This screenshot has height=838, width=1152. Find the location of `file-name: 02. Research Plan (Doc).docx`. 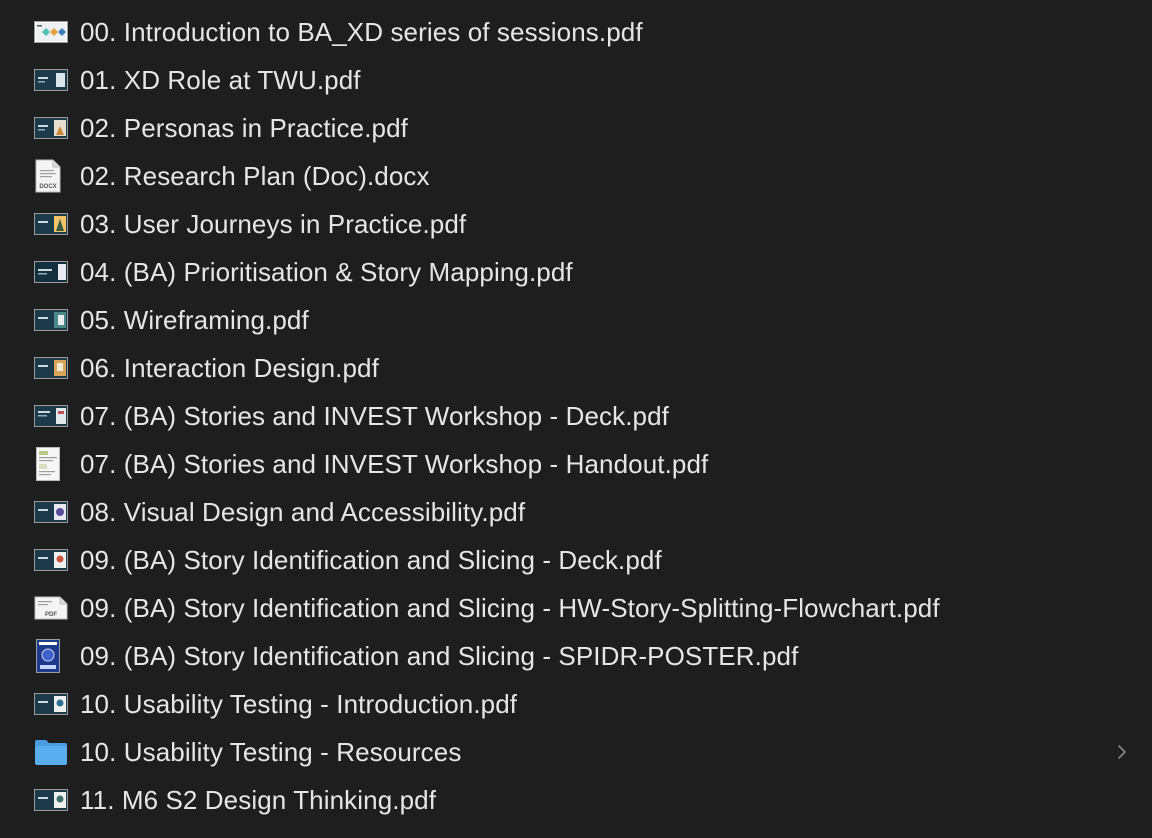

file-name: 02. Research Plan (Doc).docx is located at coordinates (255, 175).